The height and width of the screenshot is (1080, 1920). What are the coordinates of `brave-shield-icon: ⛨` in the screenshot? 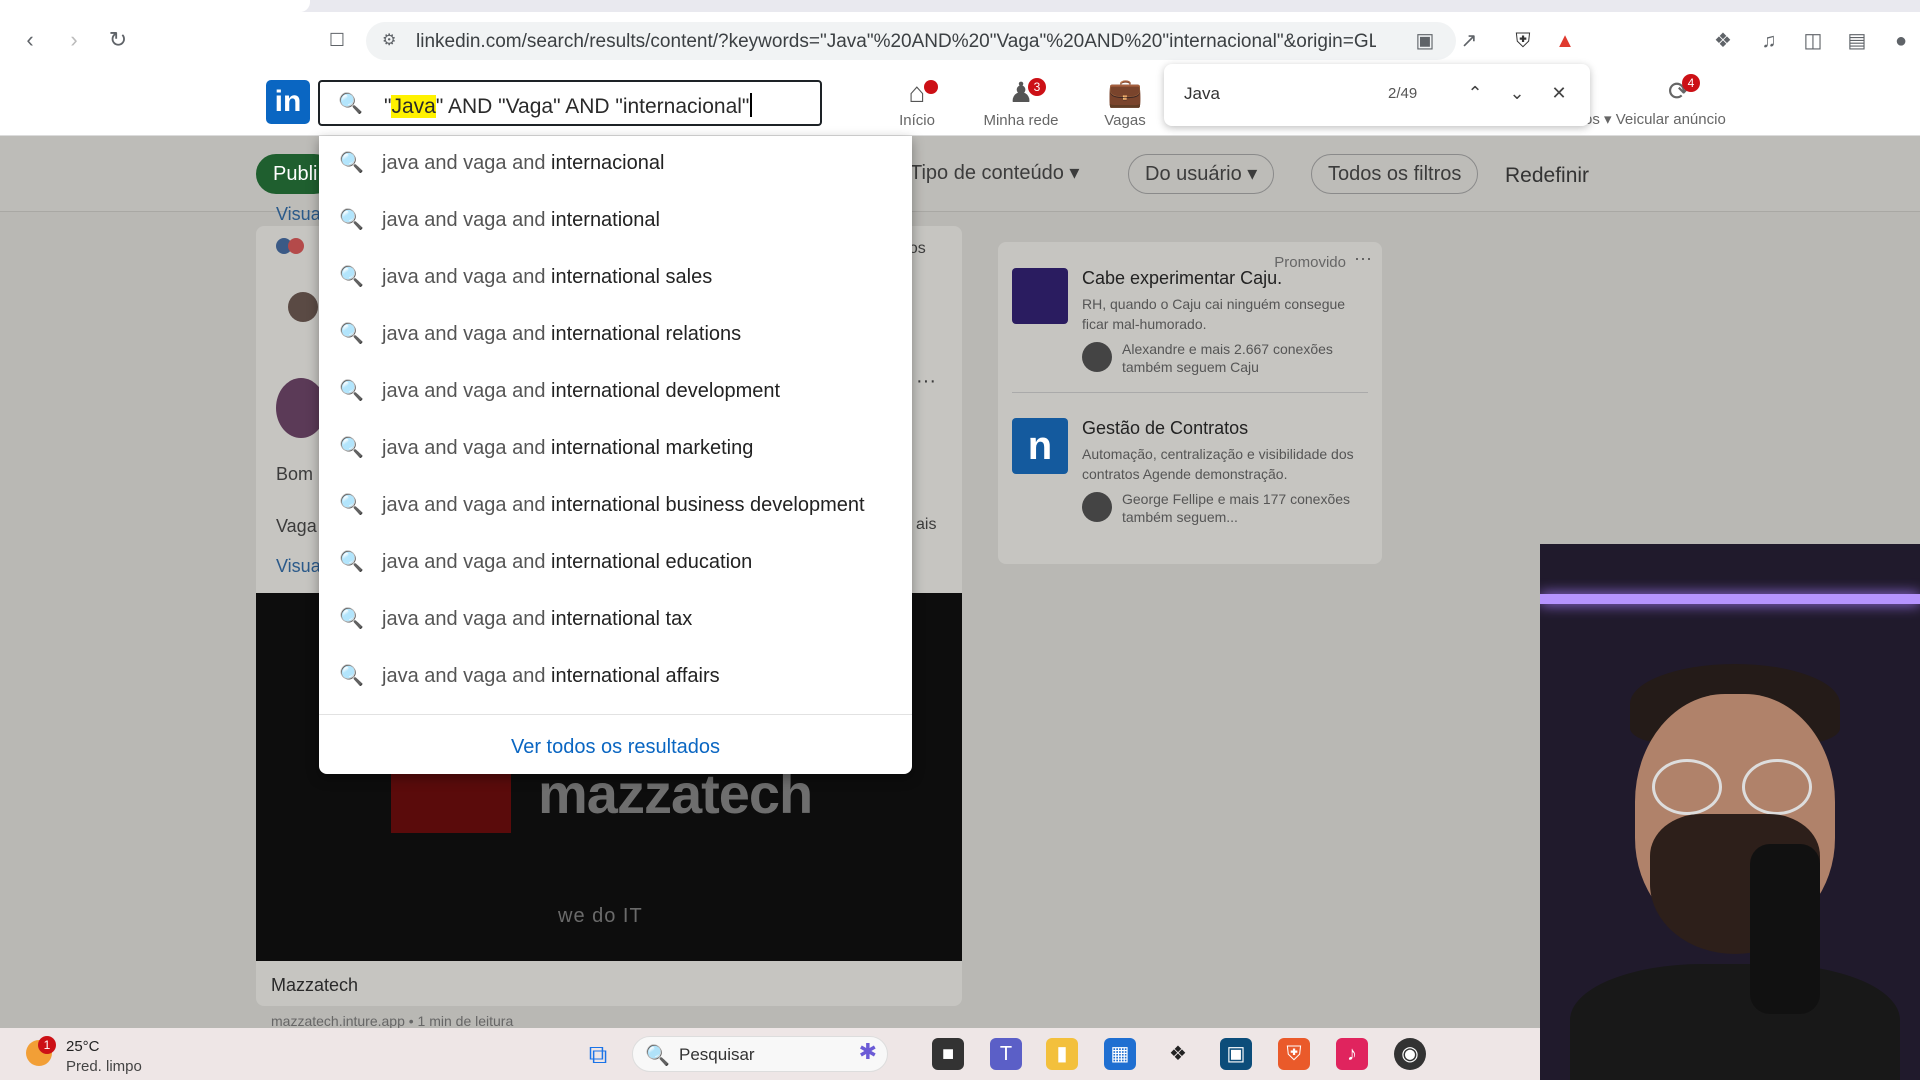 It's located at (1523, 41).